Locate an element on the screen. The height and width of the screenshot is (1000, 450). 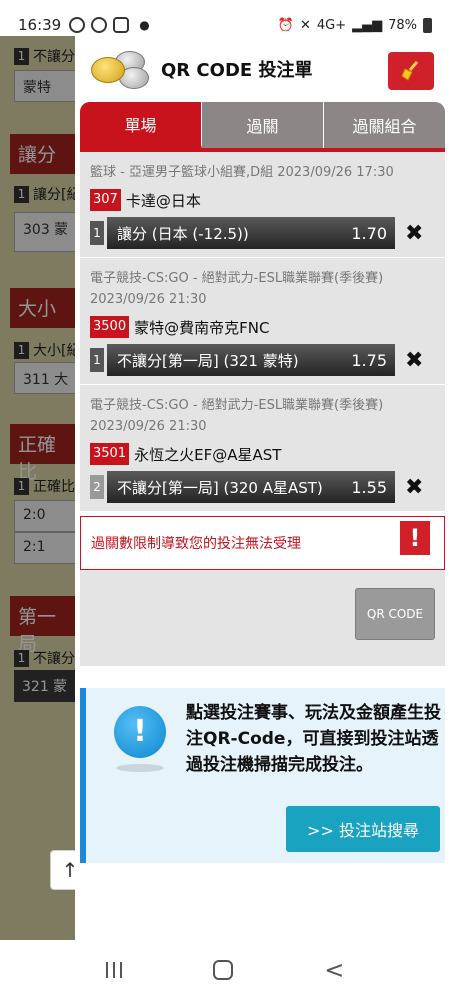
tab-parlay: 過關 is located at coordinates (263, 125).